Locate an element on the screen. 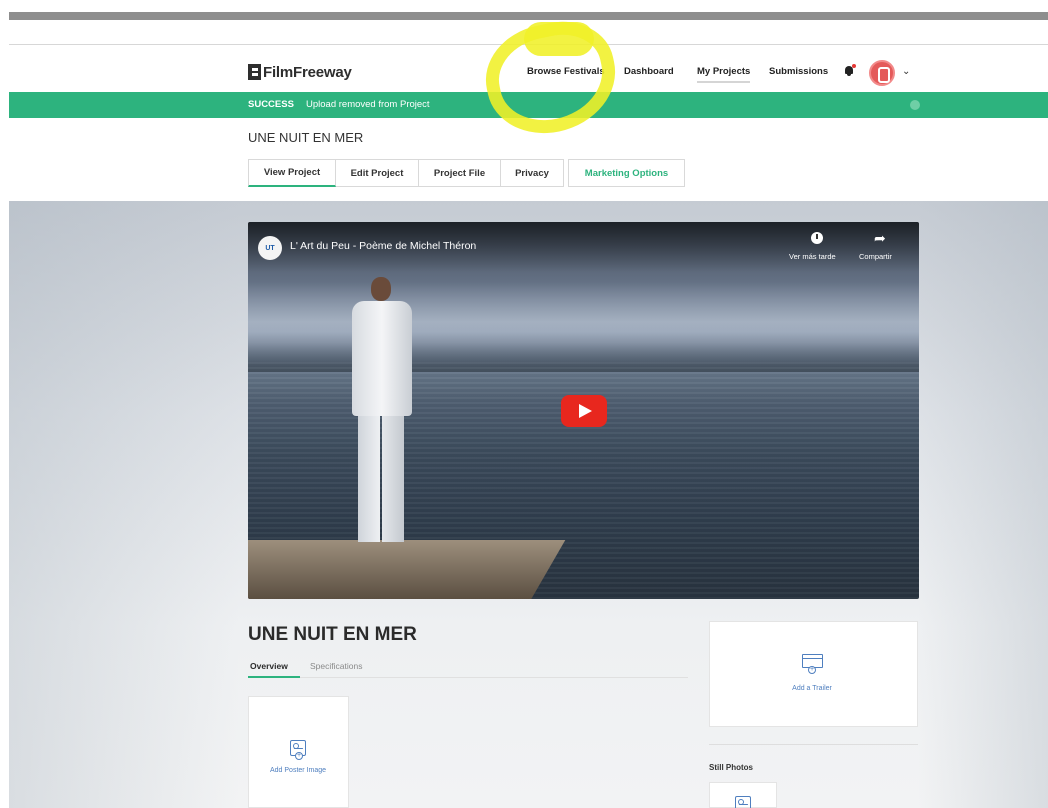 The image size is (1048, 808). logo-text: FilmFreeway is located at coordinates (307, 72).